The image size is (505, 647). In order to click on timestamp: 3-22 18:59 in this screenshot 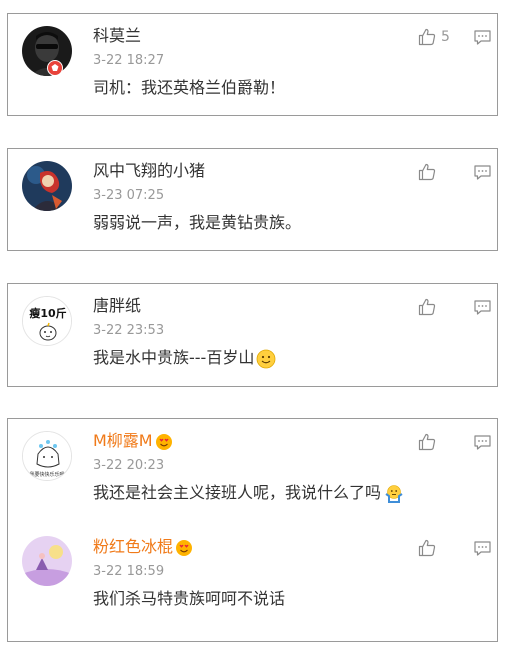, I will do `click(129, 571)`.